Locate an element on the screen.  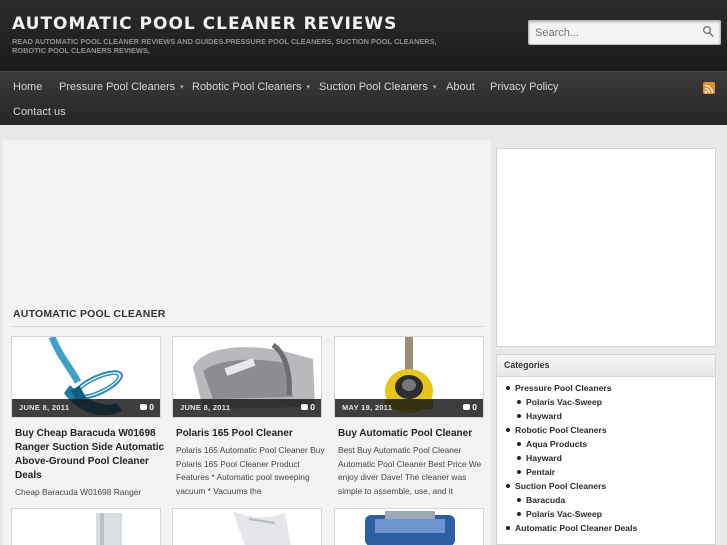
post-date: MAY 19, 2011 is located at coordinates (367, 407).